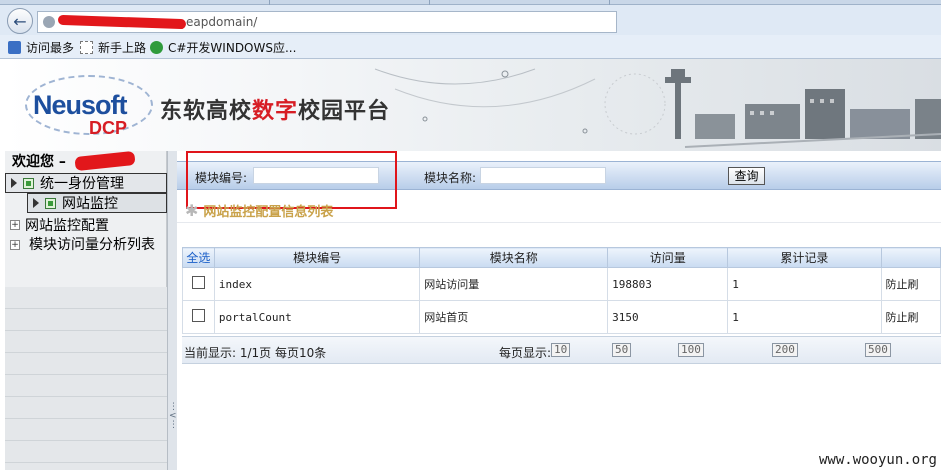  I want to click on pagination-bar: 当前显示: 1/1页 每页10条 每页显示: 10 50 100 200 500, so click(561, 350).